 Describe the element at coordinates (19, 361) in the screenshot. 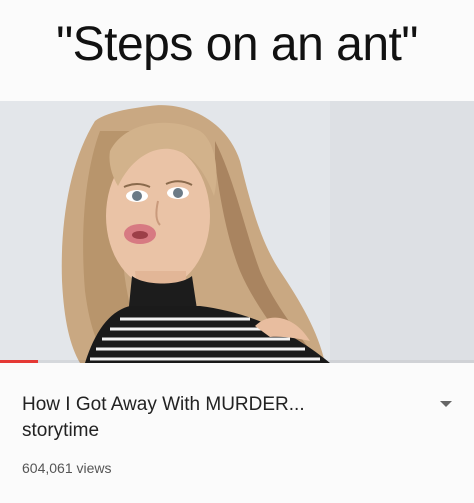

I see `watch-progress-fill` at that location.